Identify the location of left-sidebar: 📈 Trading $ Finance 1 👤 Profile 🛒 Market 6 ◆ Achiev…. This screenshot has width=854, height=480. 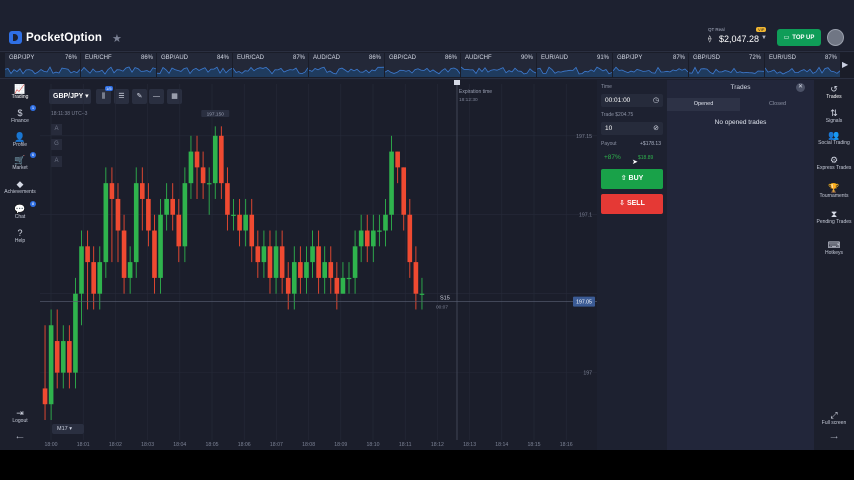
(20, 265).